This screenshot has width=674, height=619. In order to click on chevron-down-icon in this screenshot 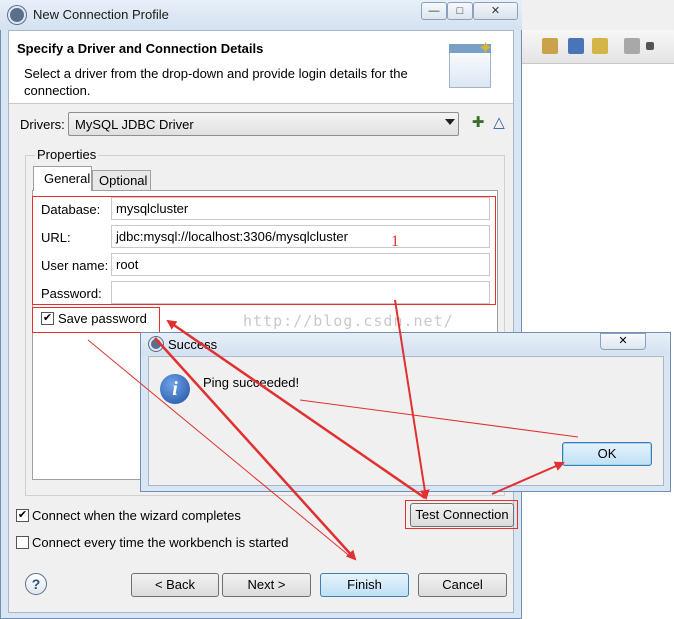, I will do `click(450, 122)`.